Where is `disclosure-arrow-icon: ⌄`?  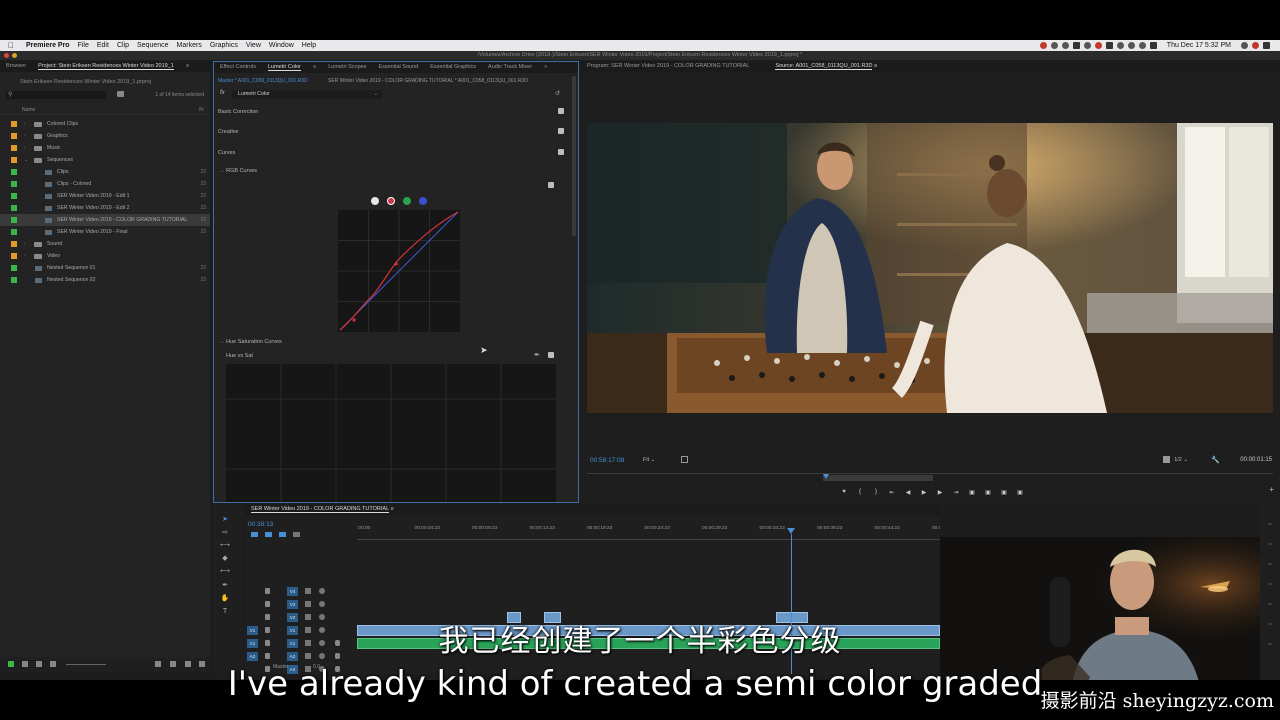
disclosure-arrow-icon: ⌄ is located at coordinates (26, 160).